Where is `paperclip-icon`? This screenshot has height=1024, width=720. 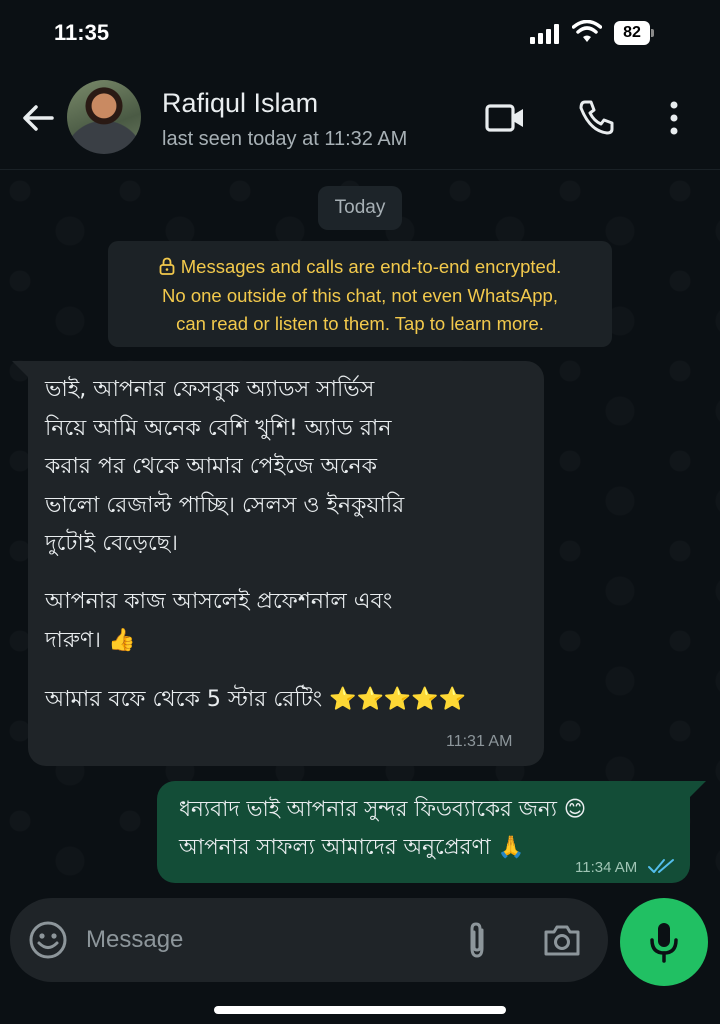
paperclip-icon is located at coordinates (477, 940).